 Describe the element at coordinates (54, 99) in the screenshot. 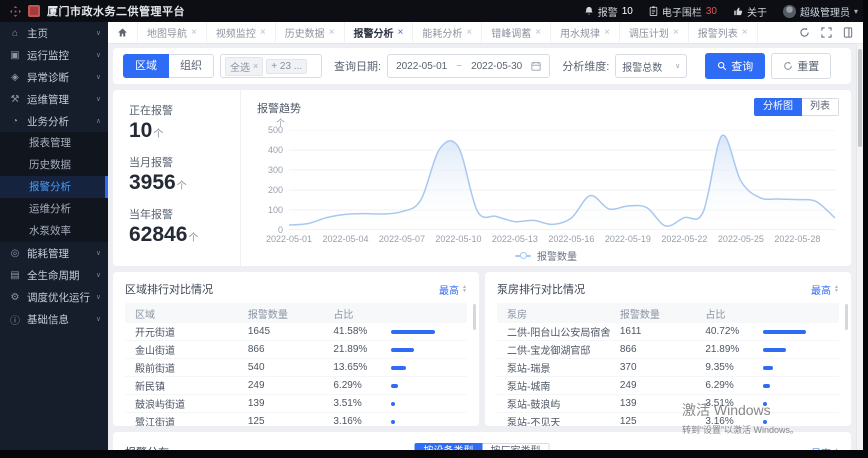

I see `sidebar-item-运维管理: ⚒ 运维管理 ∨` at that location.